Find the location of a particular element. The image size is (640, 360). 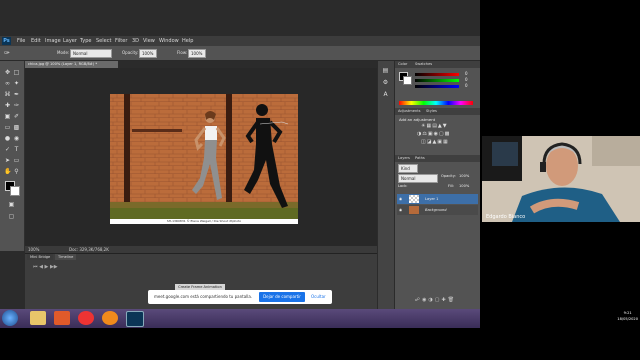

layer-row: ◉ Layer 1 is located at coordinates (437, 199).